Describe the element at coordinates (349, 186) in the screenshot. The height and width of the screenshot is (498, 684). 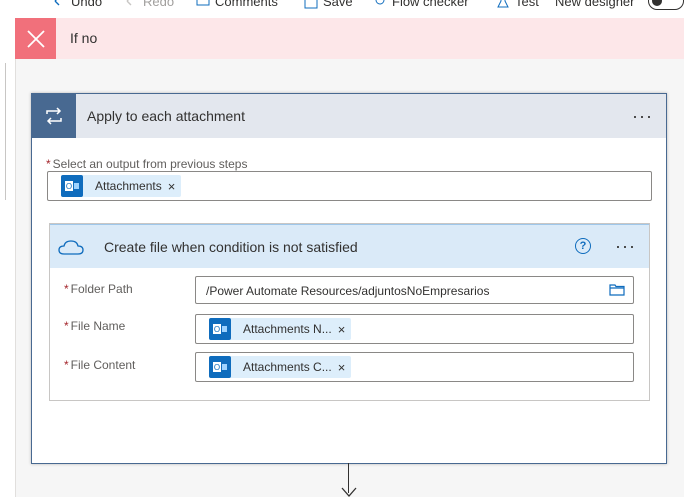
I see `output-input: O Attachments ×` at that location.